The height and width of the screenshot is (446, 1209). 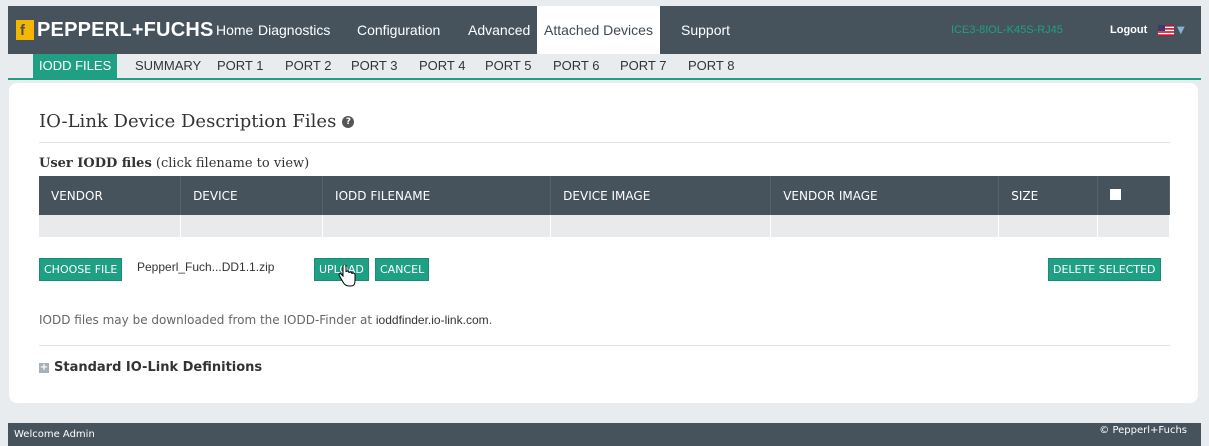 I want to click on section-label: User IODD files (click filename to view), so click(x=174, y=163).